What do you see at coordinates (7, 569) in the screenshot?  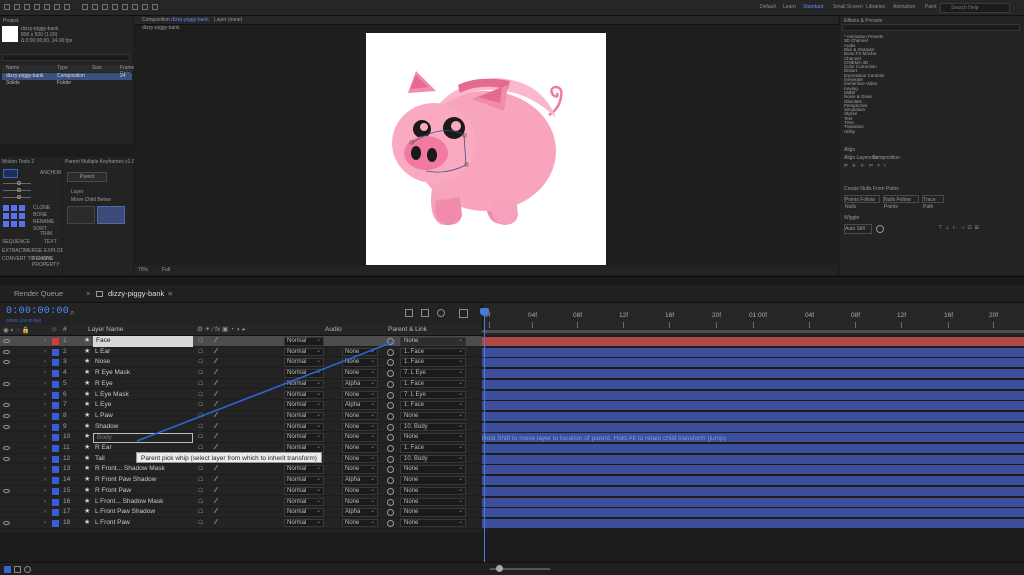 I see `render-status-icon` at bounding box center [7, 569].